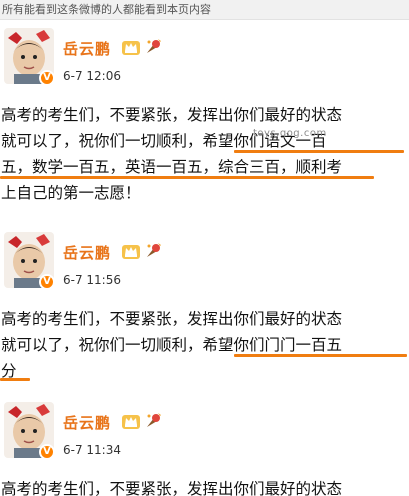 This screenshot has width=409, height=496. I want to click on post-time: 6-7 12:06, so click(92, 76).